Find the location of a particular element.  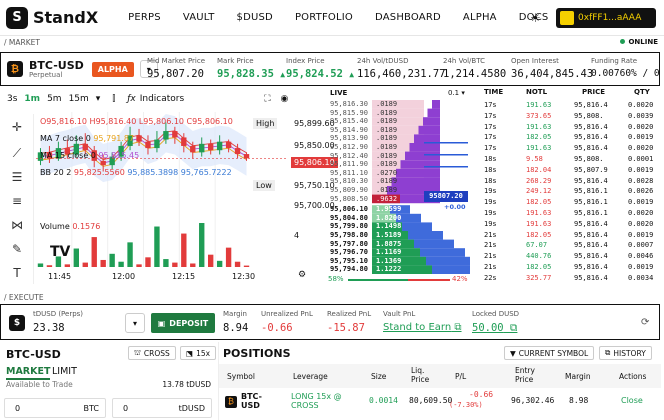

trend-line-icon: ⟋ is located at coordinates (17, 154).